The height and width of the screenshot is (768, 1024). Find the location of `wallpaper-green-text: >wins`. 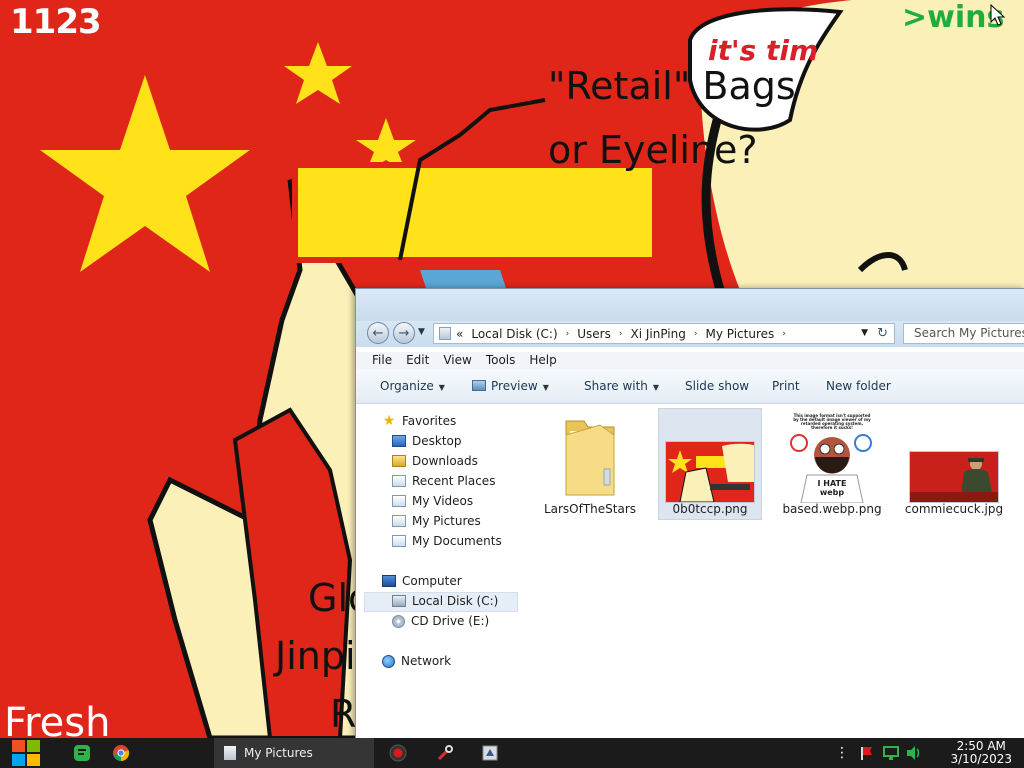

wallpaper-green-text: >wins is located at coordinates (953, 17).